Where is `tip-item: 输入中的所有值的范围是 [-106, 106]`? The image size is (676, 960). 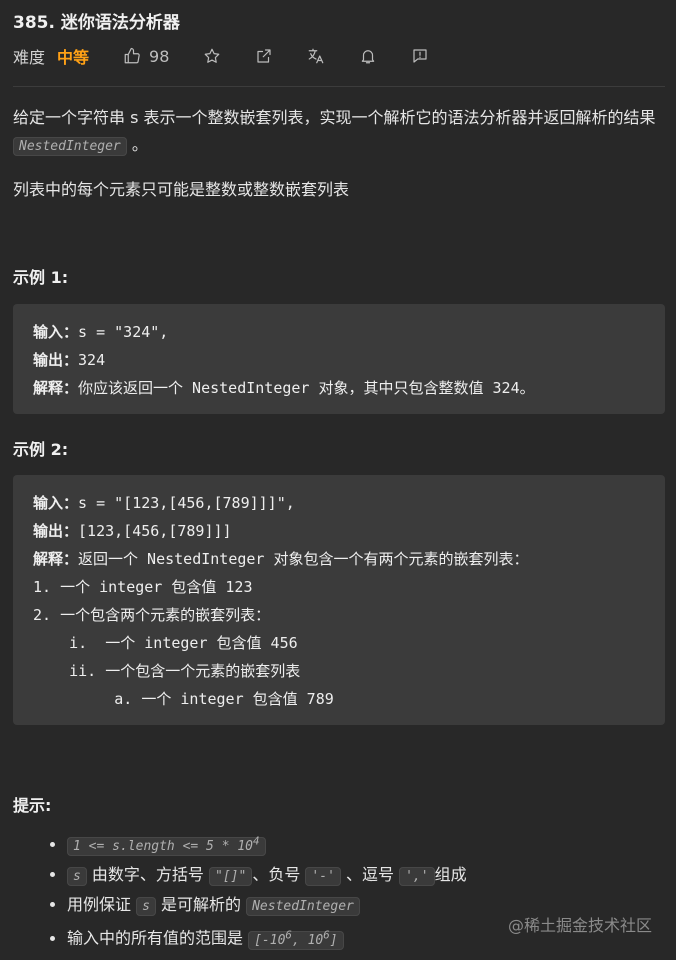 tip-item: 输入中的所有值的范围是 [-106, 106] is located at coordinates (267, 937).